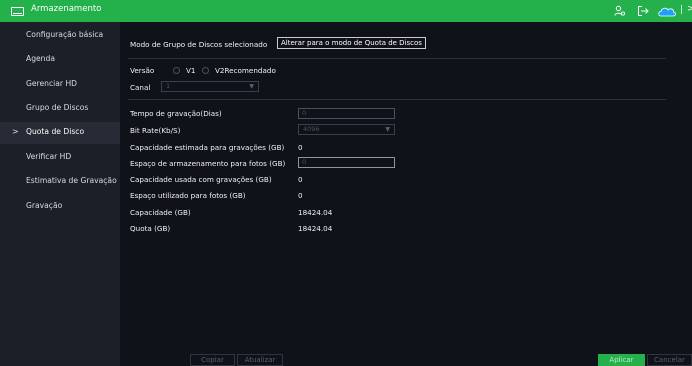 Image resolution: width=692 pixels, height=366 pixels. I want to click on cancel-button: Cancelar, so click(669, 360).